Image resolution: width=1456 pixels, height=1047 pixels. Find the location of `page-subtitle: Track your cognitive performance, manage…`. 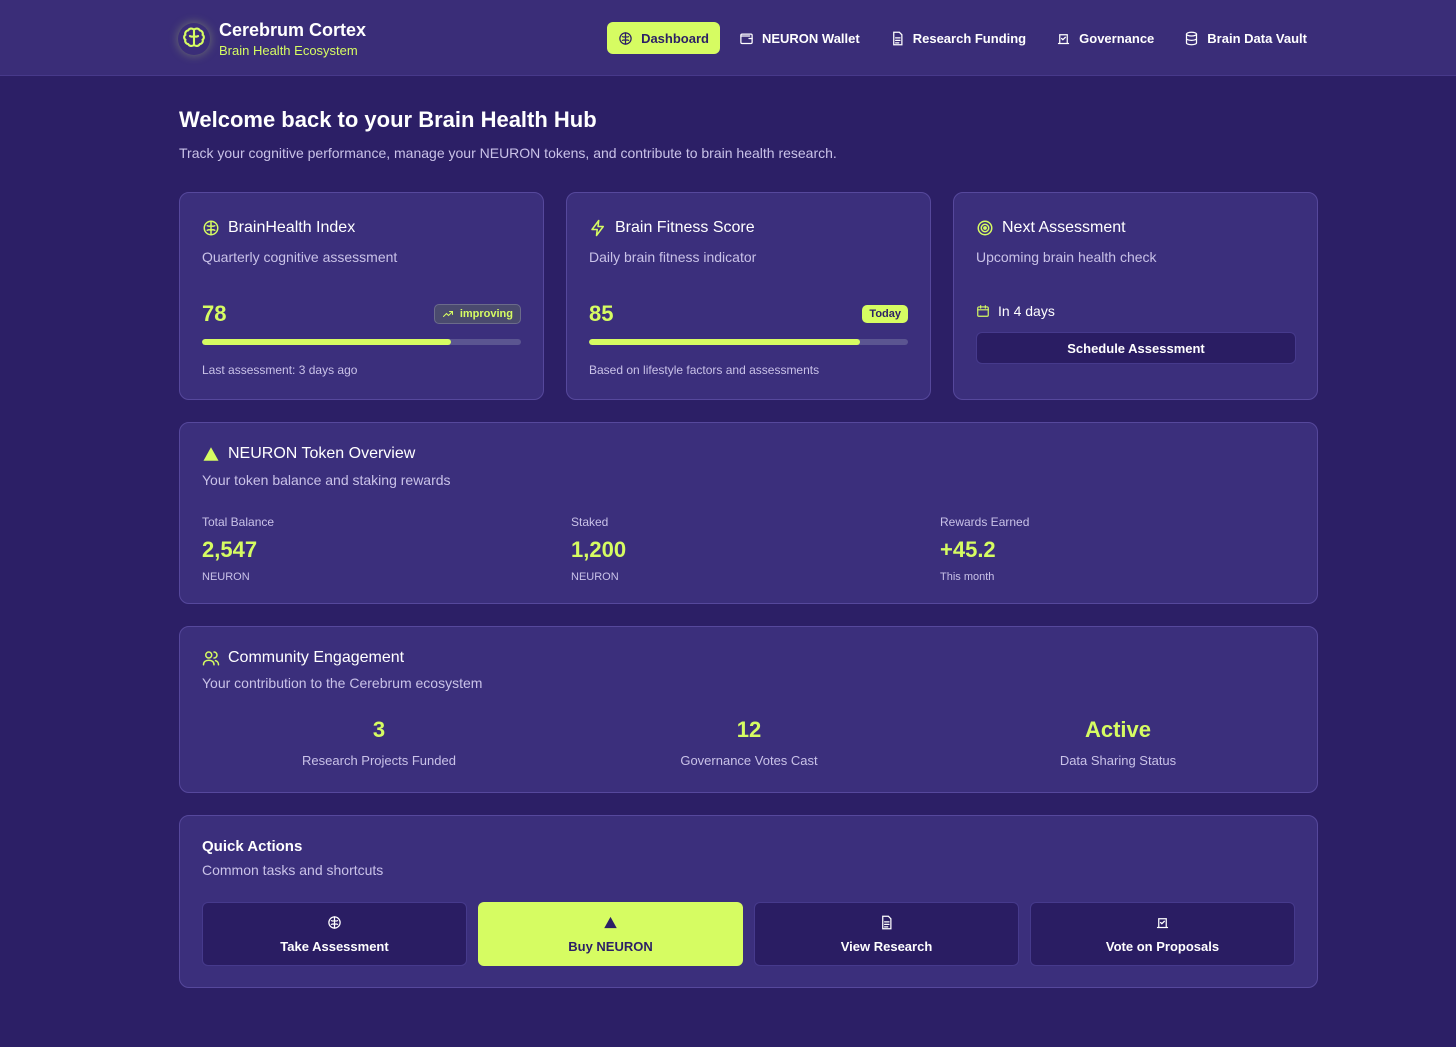

page-subtitle: Track your cognitive performance, manage… is located at coordinates (508, 153).